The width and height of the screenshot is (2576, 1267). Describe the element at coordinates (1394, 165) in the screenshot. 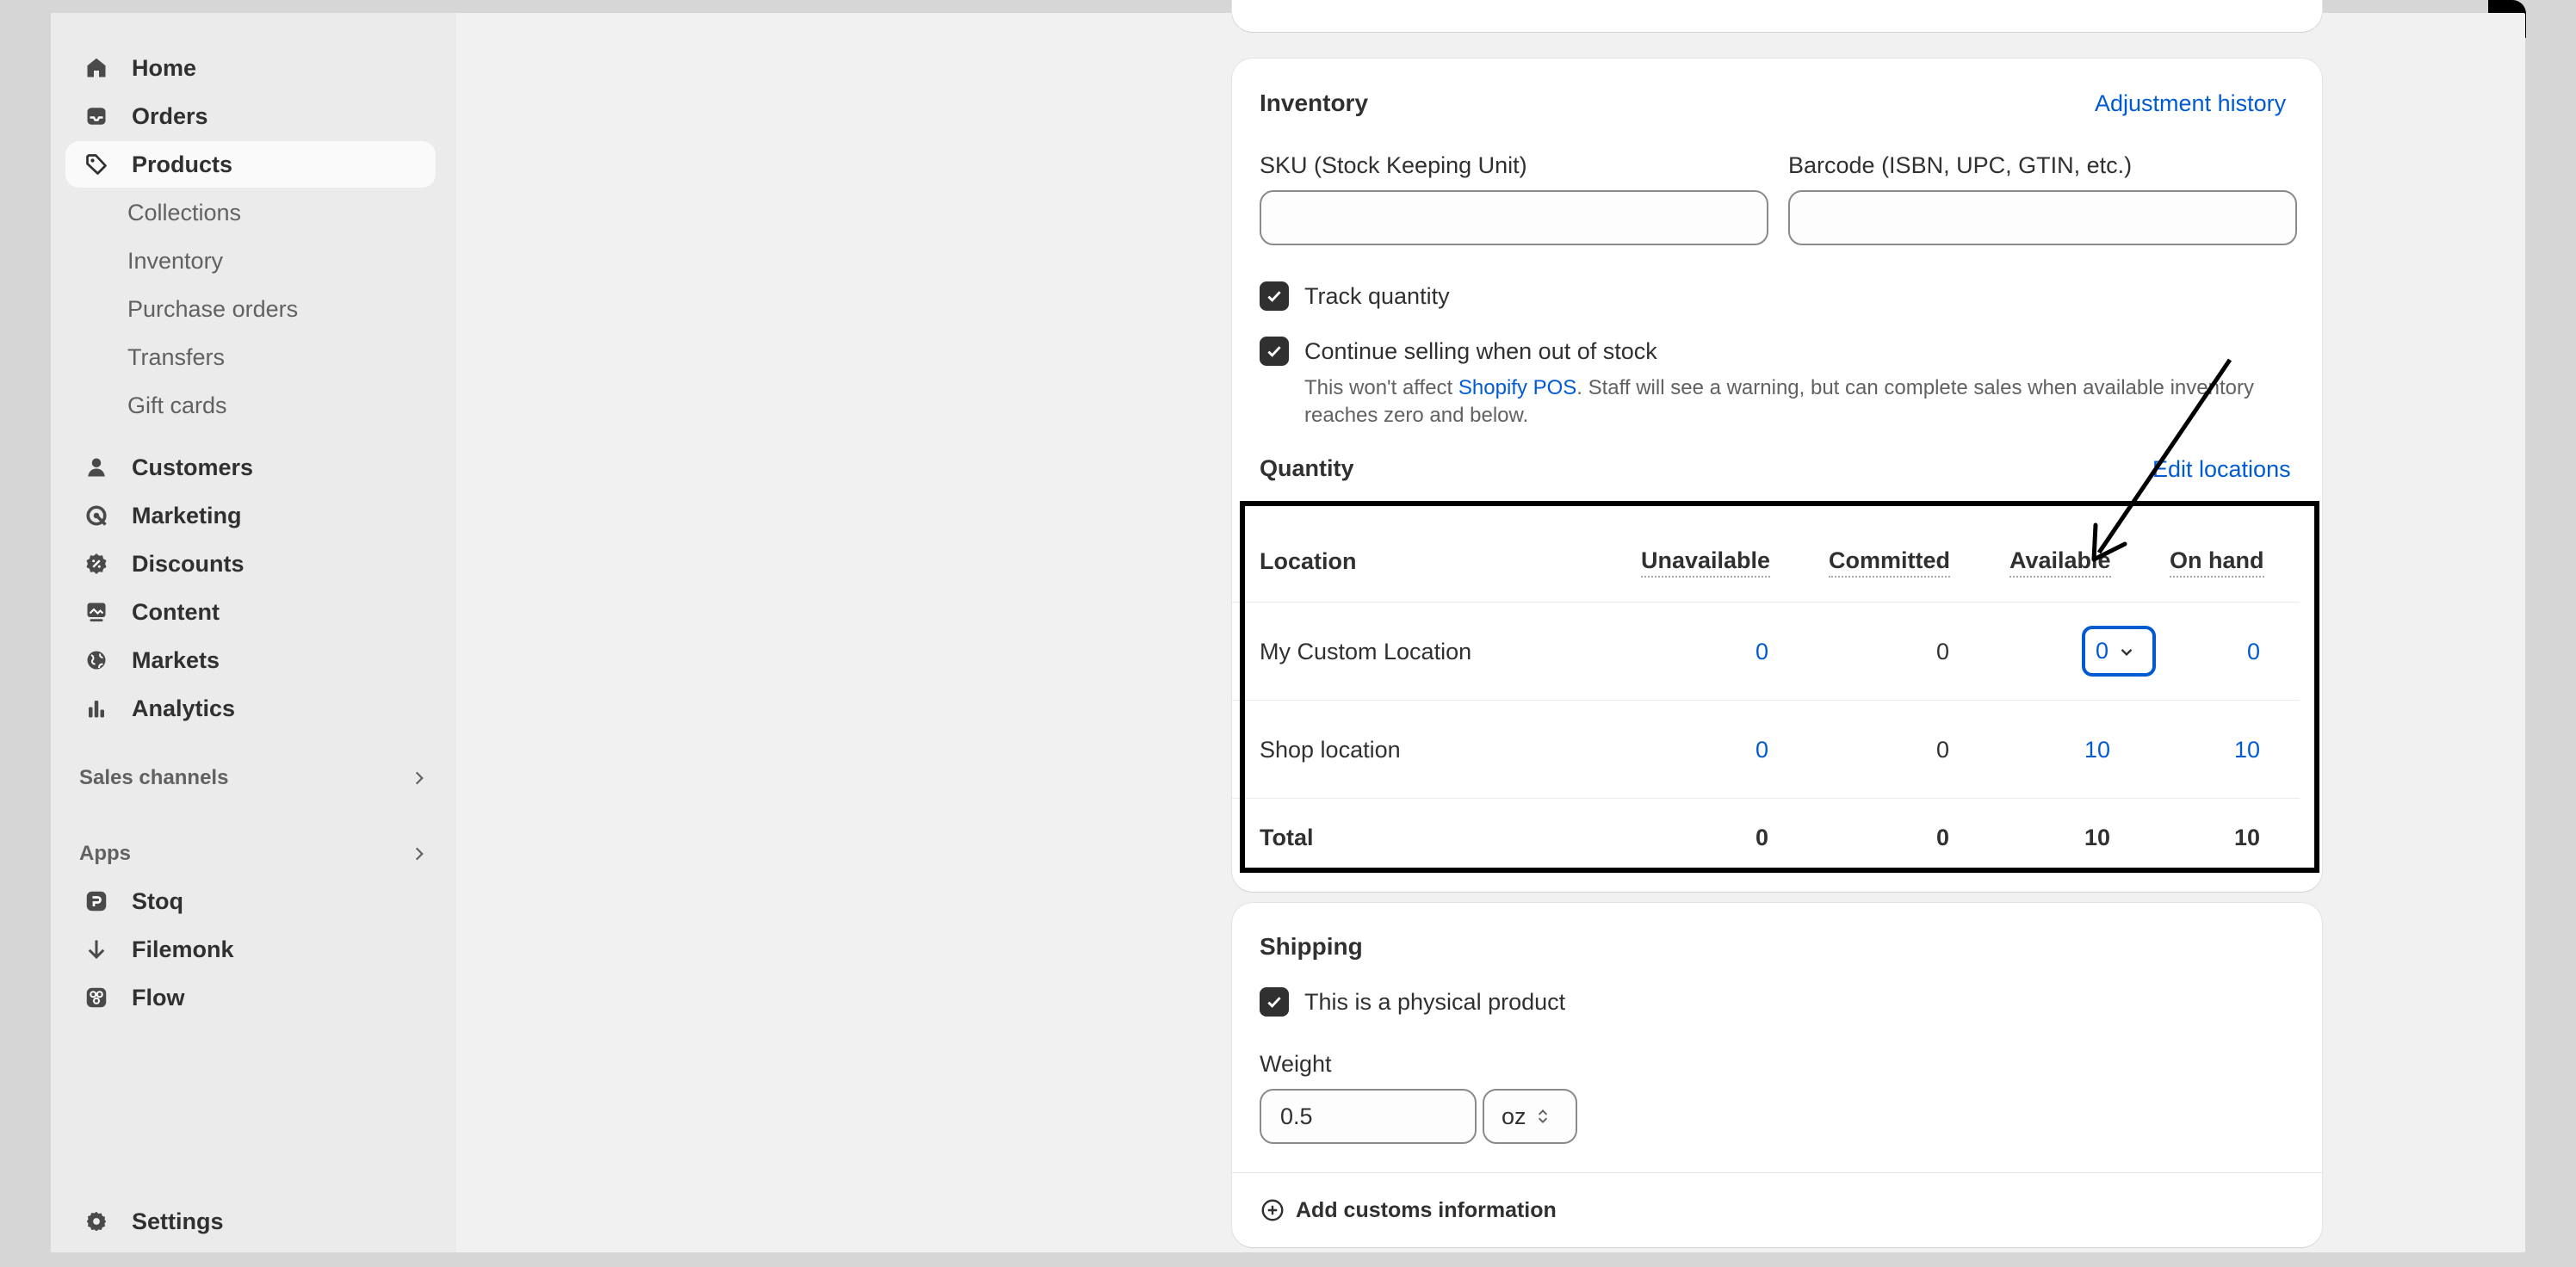

I see `sku-label: SKU (Stock Keeping Unit)` at that location.